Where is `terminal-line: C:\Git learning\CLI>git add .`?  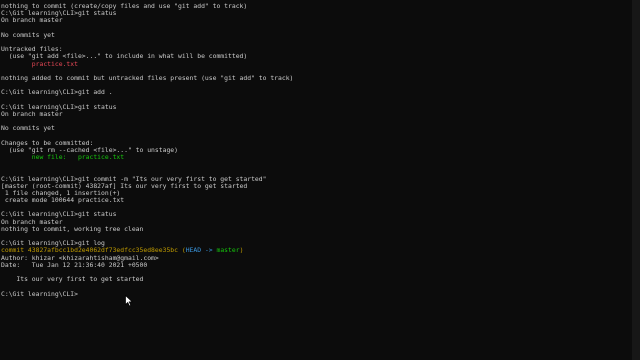
terminal-line: C:\Git learning\CLI>git add . is located at coordinates (316, 92).